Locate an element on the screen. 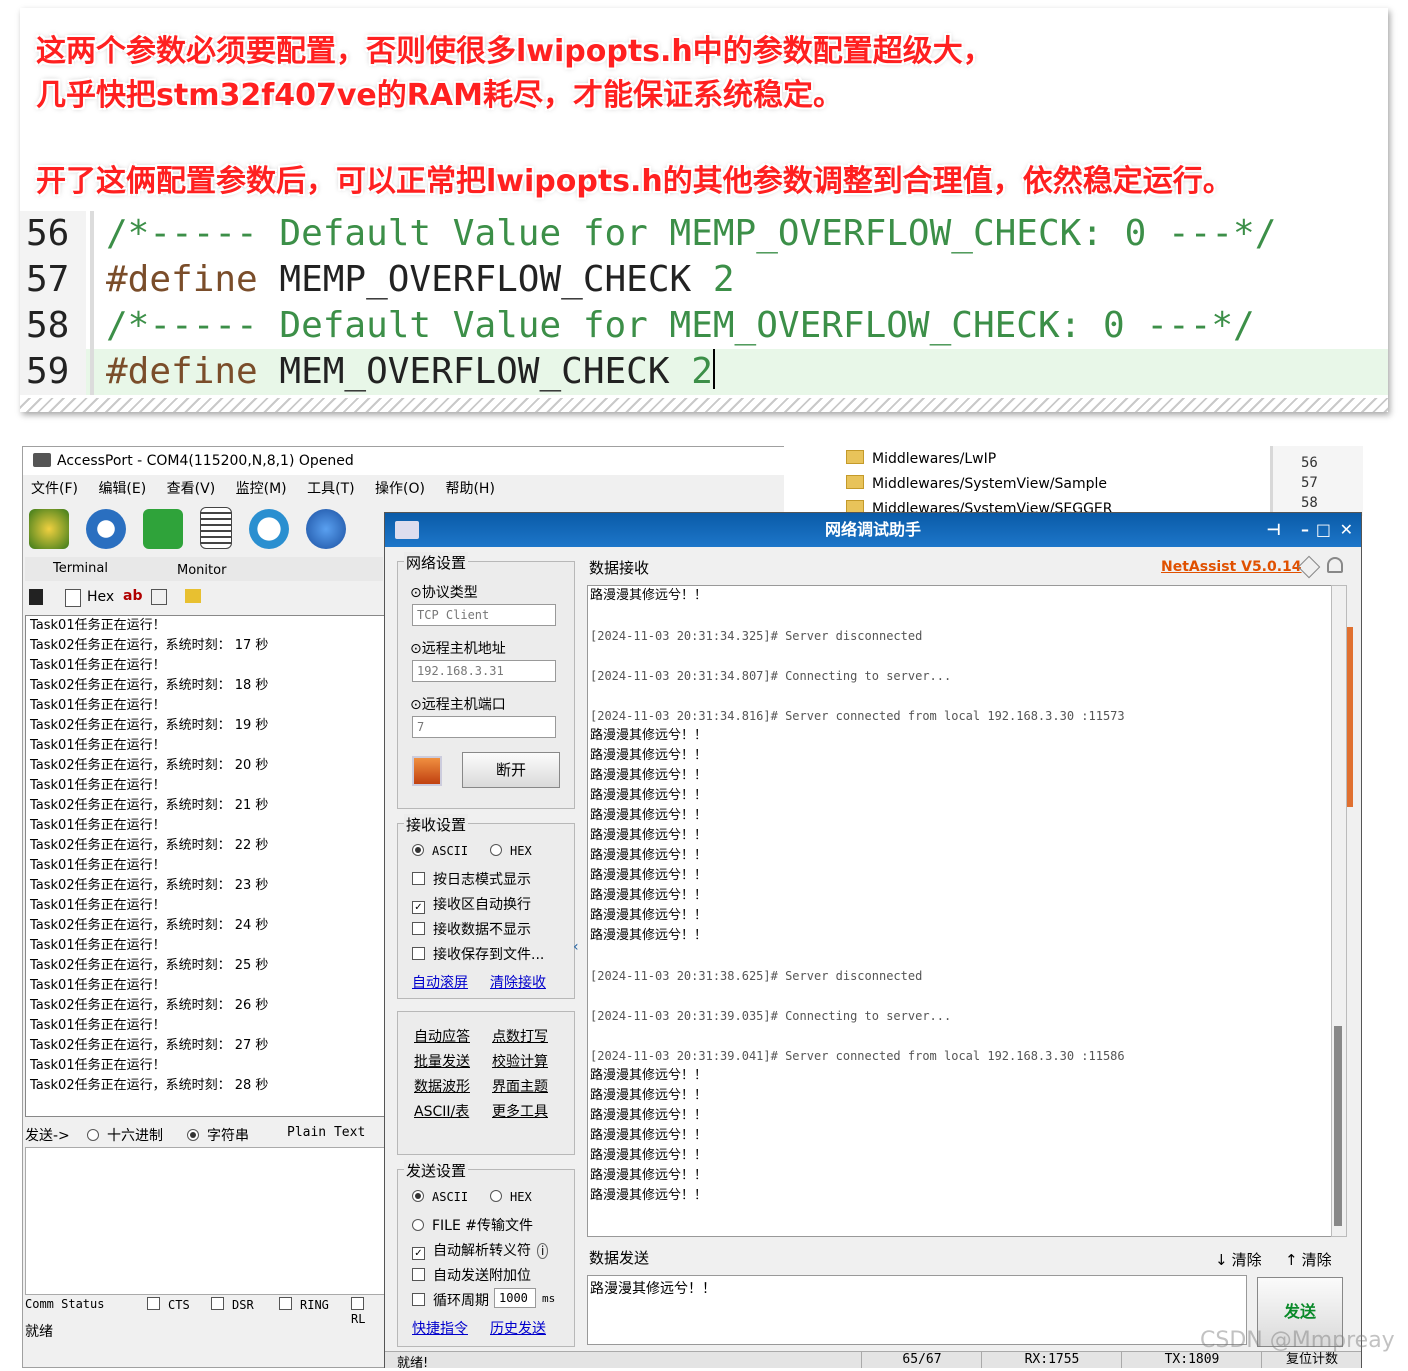 This screenshot has height=1371, width=1408. hex-toggle: Hex is located at coordinates (100, 597).